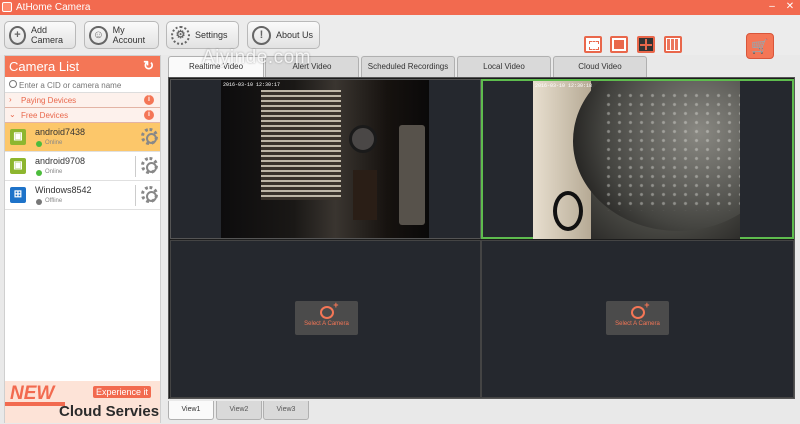  I want to click on chevron-down-icon: ⌄, so click(12, 114).